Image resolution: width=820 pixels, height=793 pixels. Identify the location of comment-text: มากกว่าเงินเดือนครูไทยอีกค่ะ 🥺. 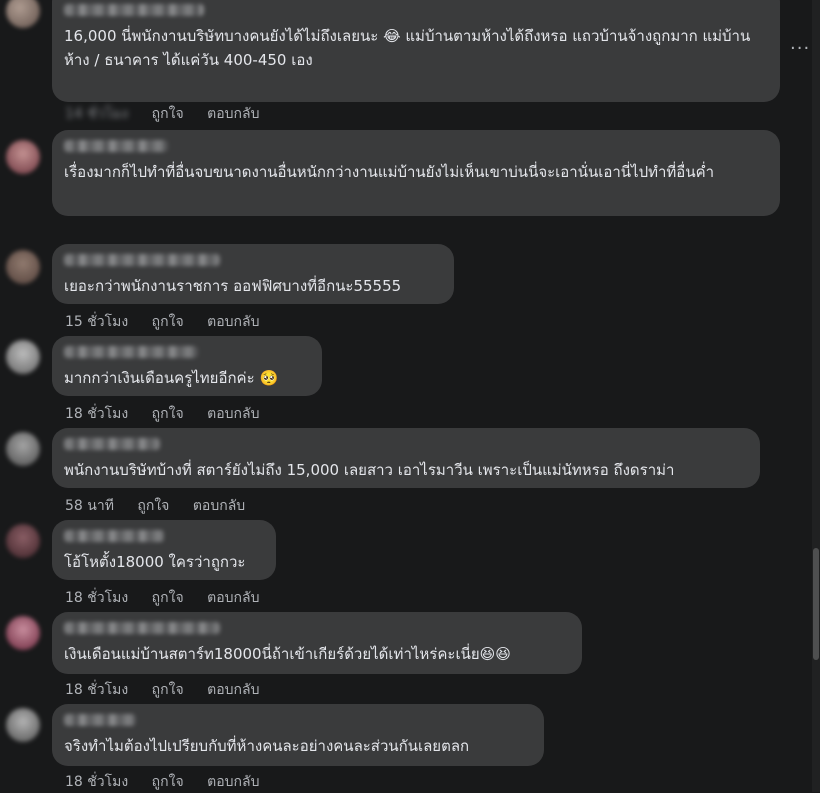
(187, 378).